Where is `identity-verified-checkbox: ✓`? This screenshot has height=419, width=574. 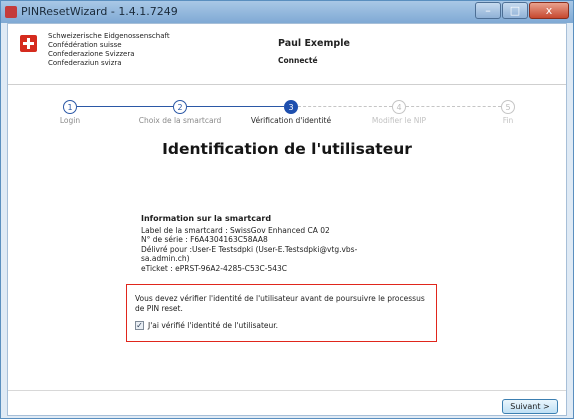 identity-verified-checkbox: ✓ is located at coordinates (139, 325).